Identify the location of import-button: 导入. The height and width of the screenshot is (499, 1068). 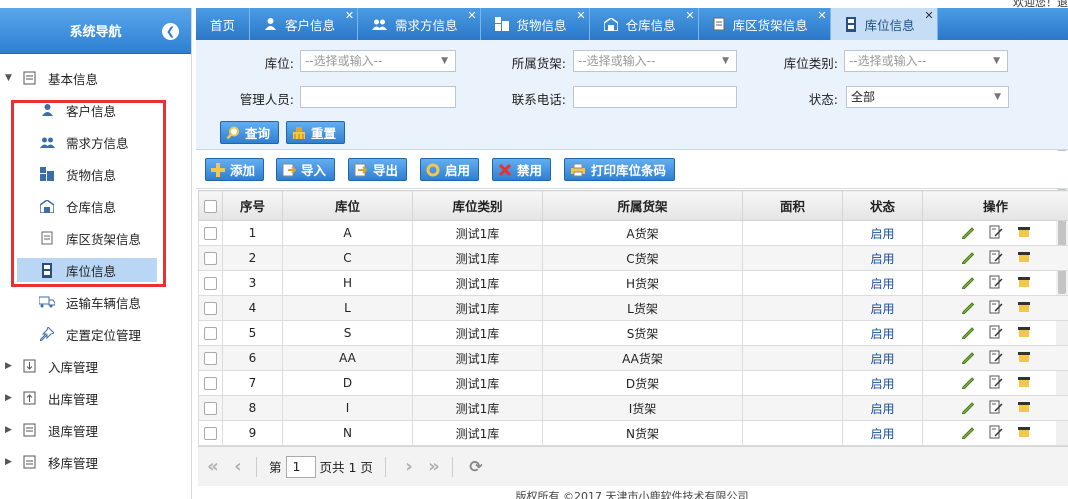
(306, 169).